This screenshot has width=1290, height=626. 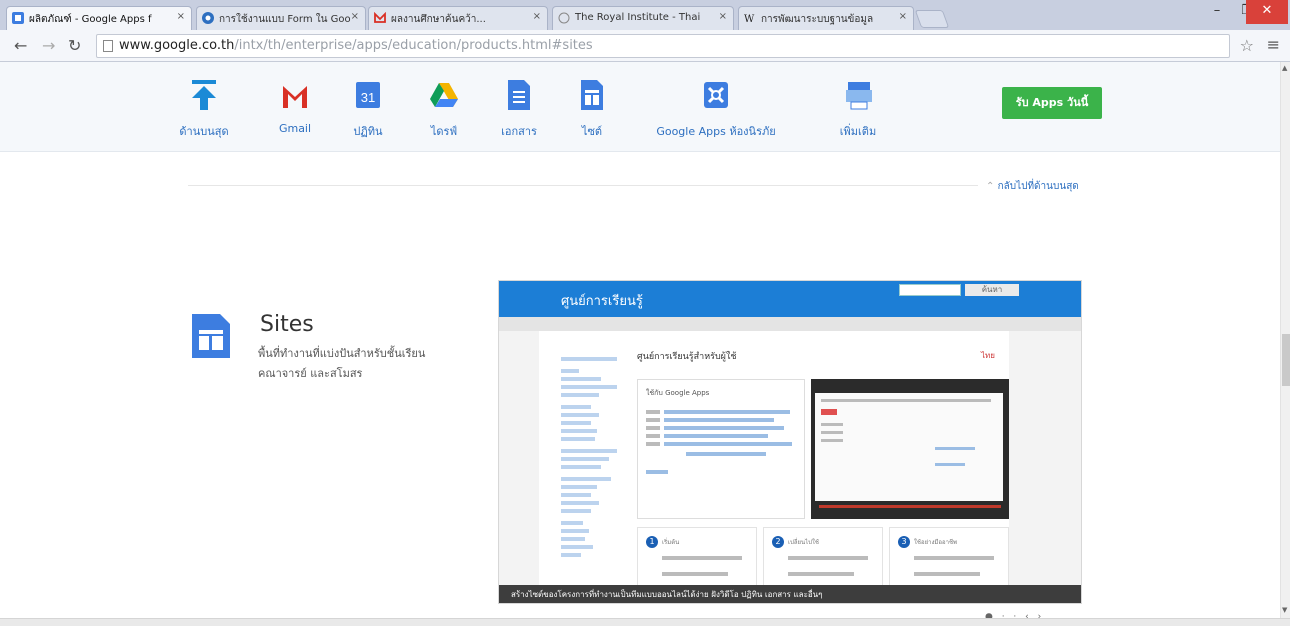 What do you see at coordinates (211, 336) in the screenshot?
I see `sites-product-icon` at bounding box center [211, 336].